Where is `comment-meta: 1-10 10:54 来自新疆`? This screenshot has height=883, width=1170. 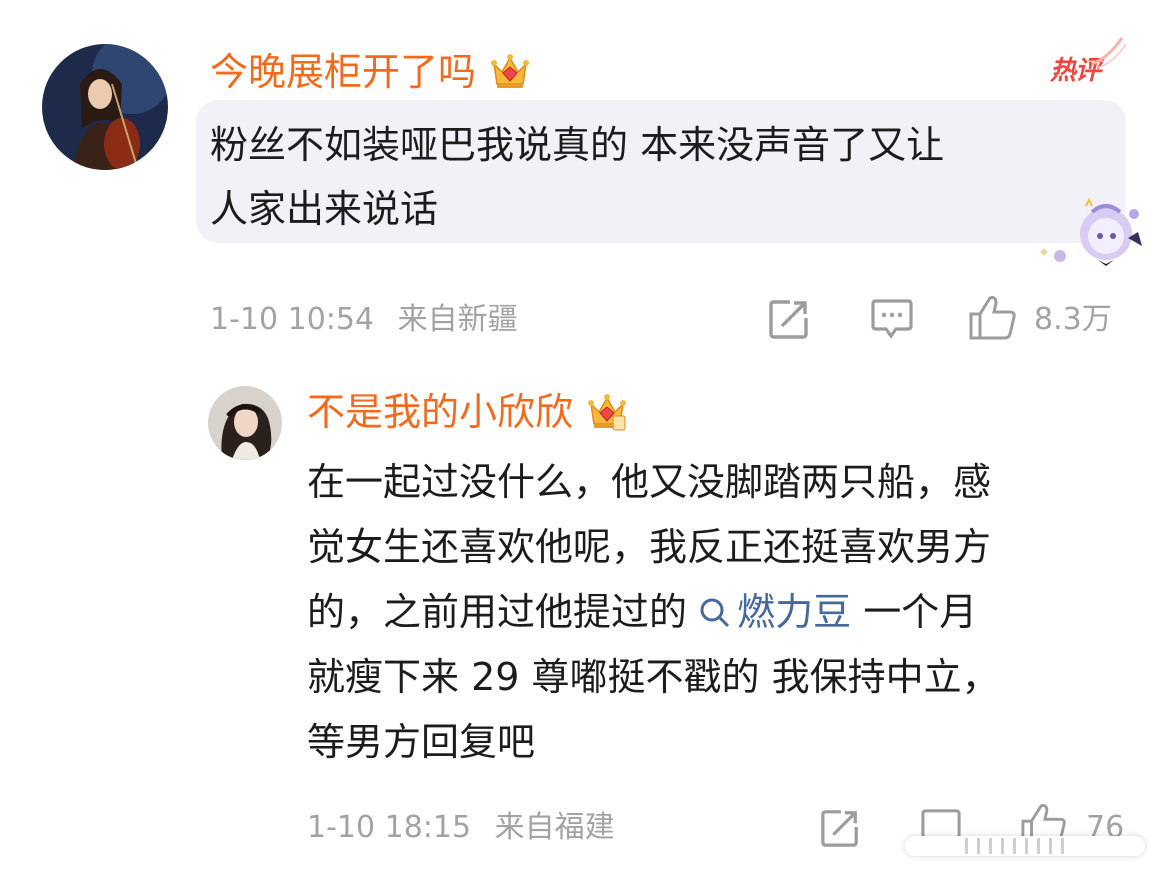
comment-meta: 1-10 10:54 来自新疆 is located at coordinates (364, 320).